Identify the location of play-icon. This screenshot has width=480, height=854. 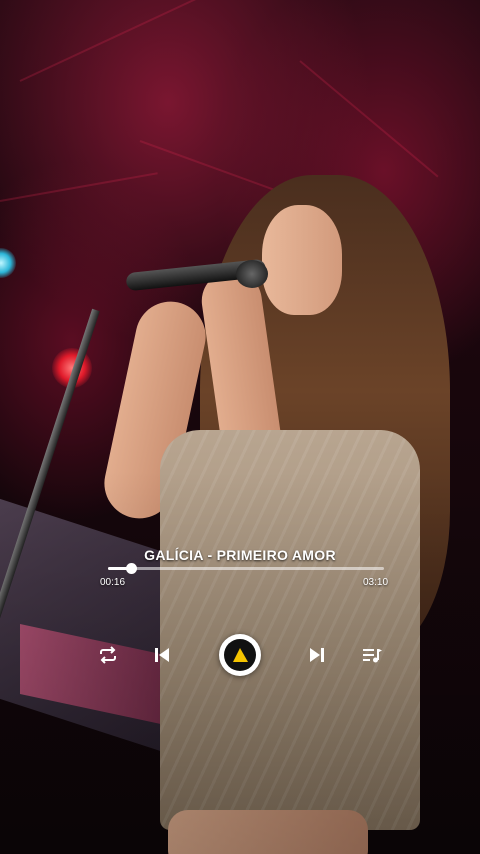
(240, 655).